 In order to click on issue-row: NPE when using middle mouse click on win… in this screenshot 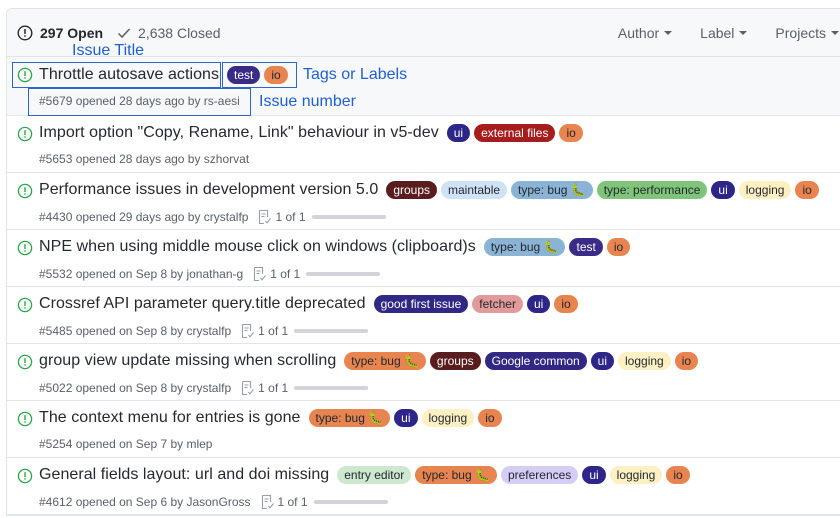, I will do `click(423, 258)`.